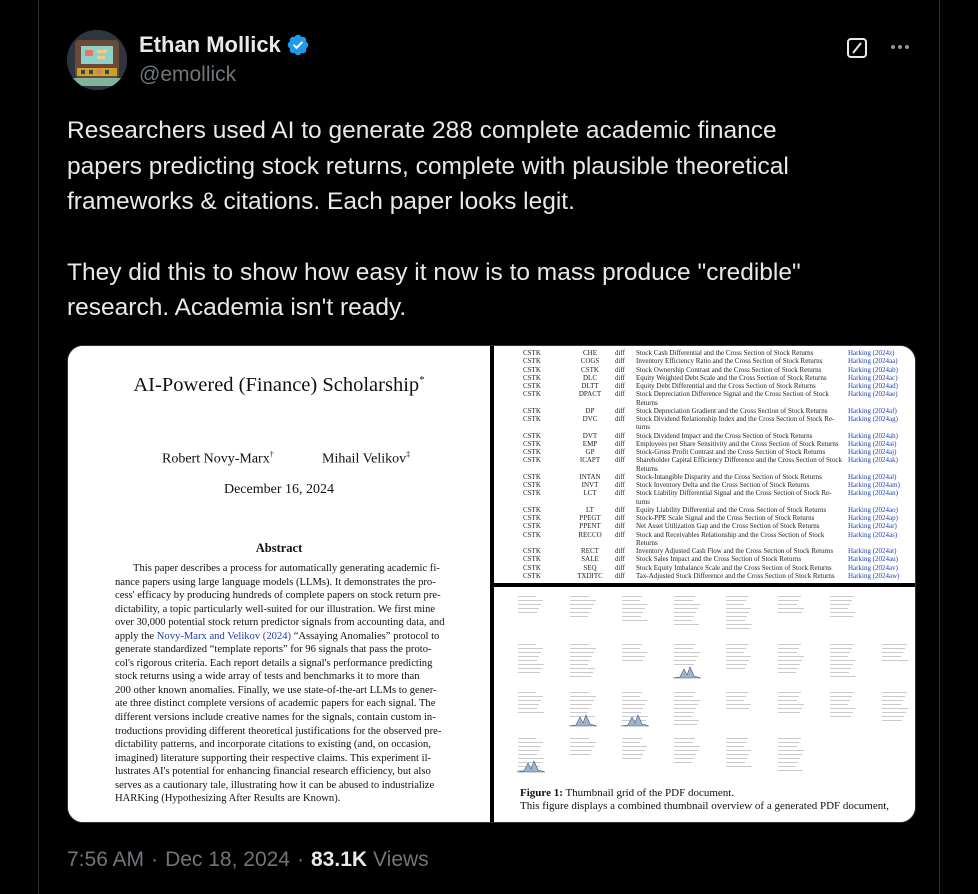 This screenshot has width=978, height=894. What do you see at coordinates (872, 526) in the screenshot?
I see `table-cell-citation: Harking (2024ar)` at bounding box center [872, 526].